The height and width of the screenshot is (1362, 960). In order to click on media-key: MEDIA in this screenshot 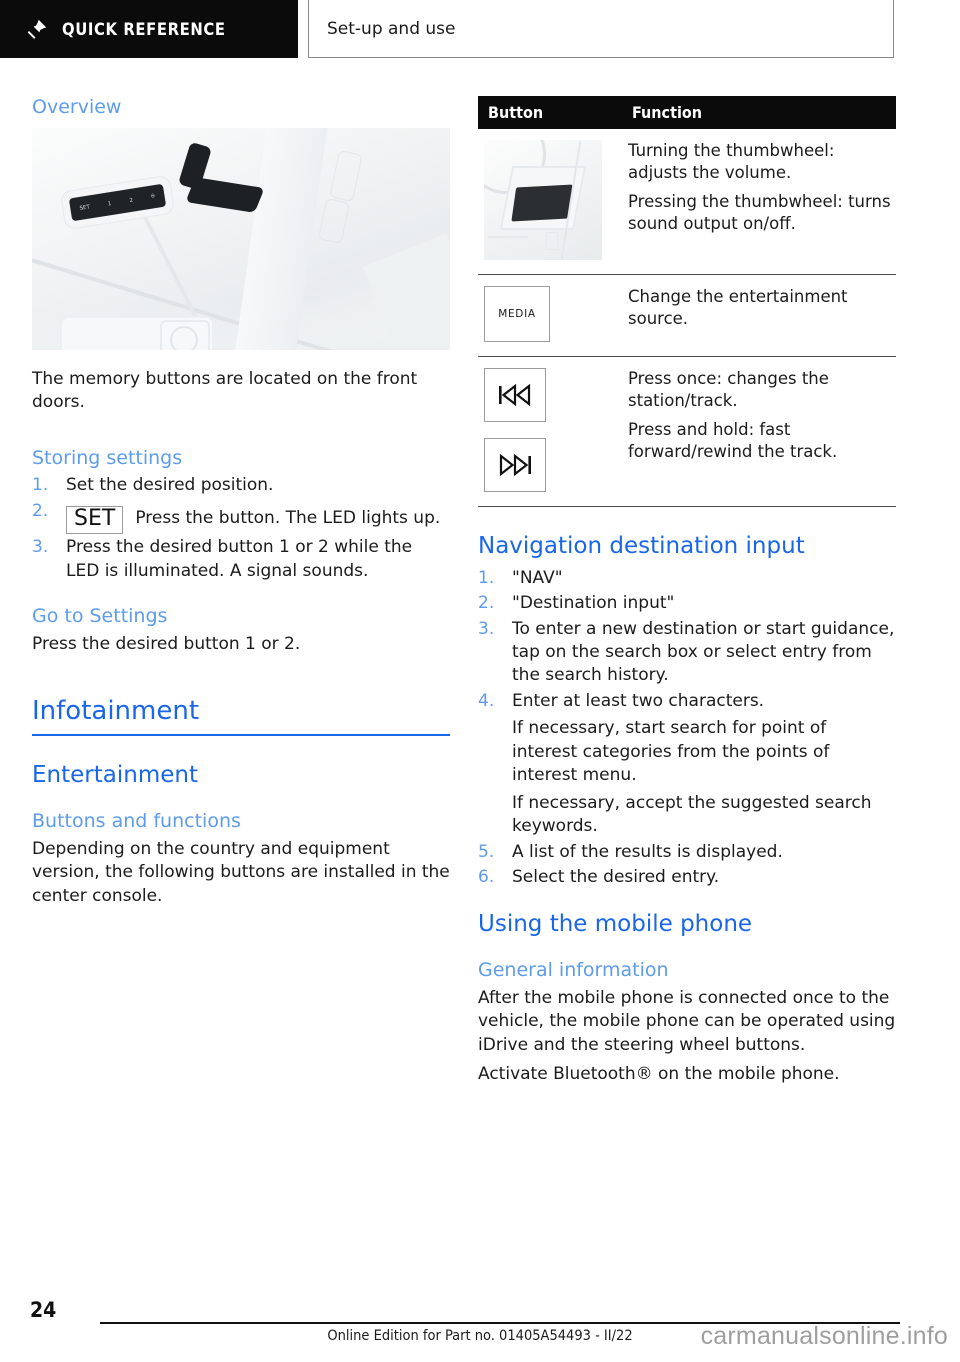, I will do `click(517, 314)`.